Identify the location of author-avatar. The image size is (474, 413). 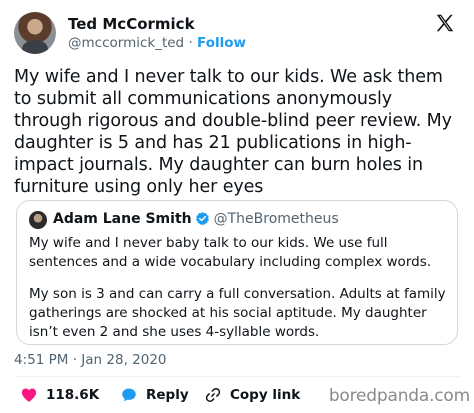
(35, 33).